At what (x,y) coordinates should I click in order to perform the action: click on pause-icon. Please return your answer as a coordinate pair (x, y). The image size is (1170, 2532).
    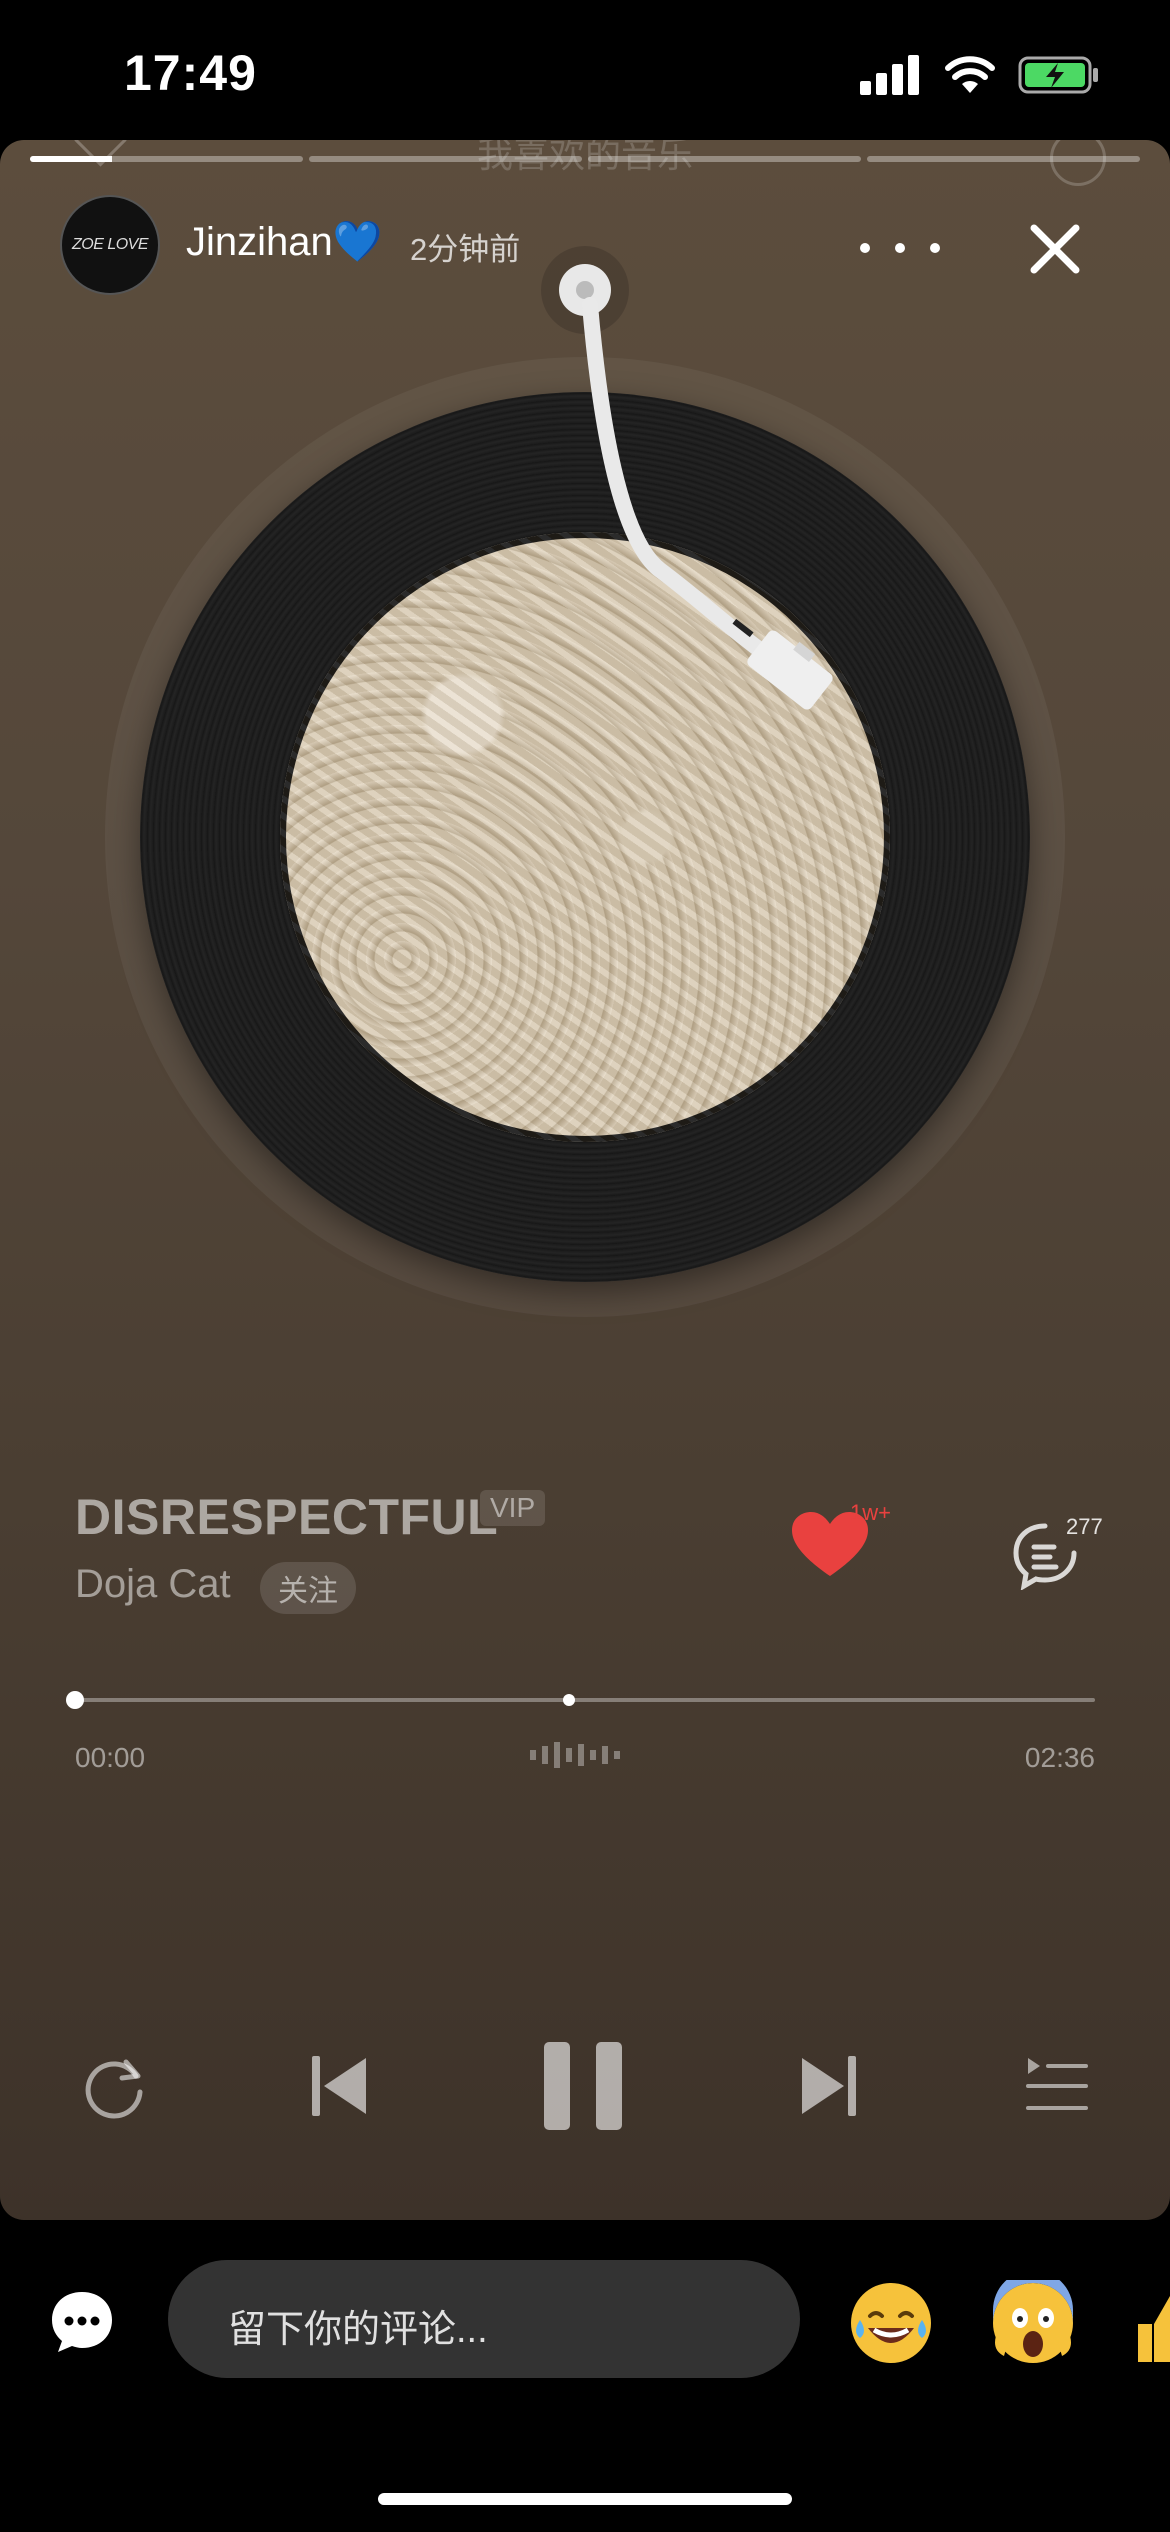
    Looking at the image, I should click on (583, 2086).